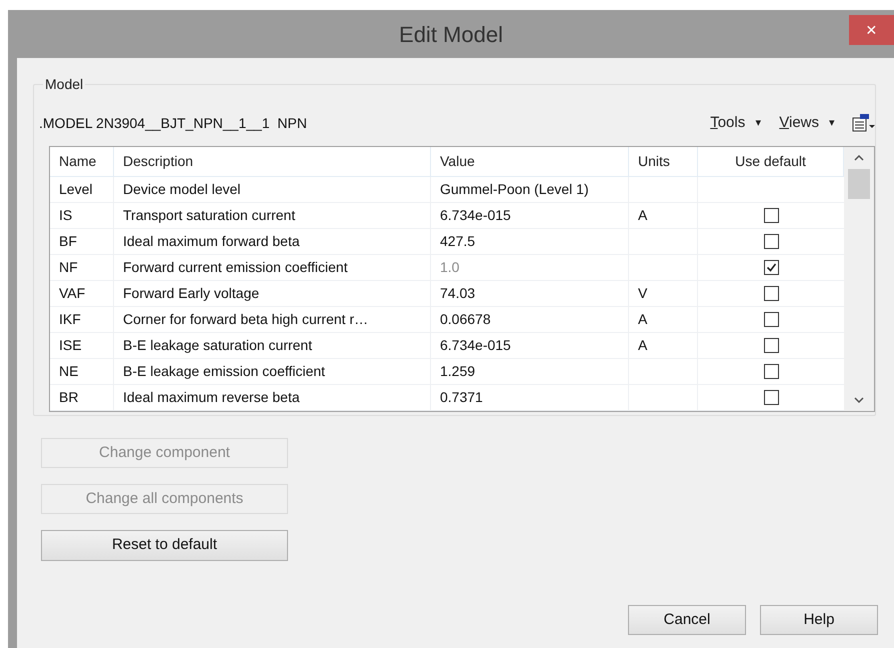 The width and height of the screenshot is (894, 648). Describe the element at coordinates (819, 620) in the screenshot. I see `dialog-button: Help` at that location.